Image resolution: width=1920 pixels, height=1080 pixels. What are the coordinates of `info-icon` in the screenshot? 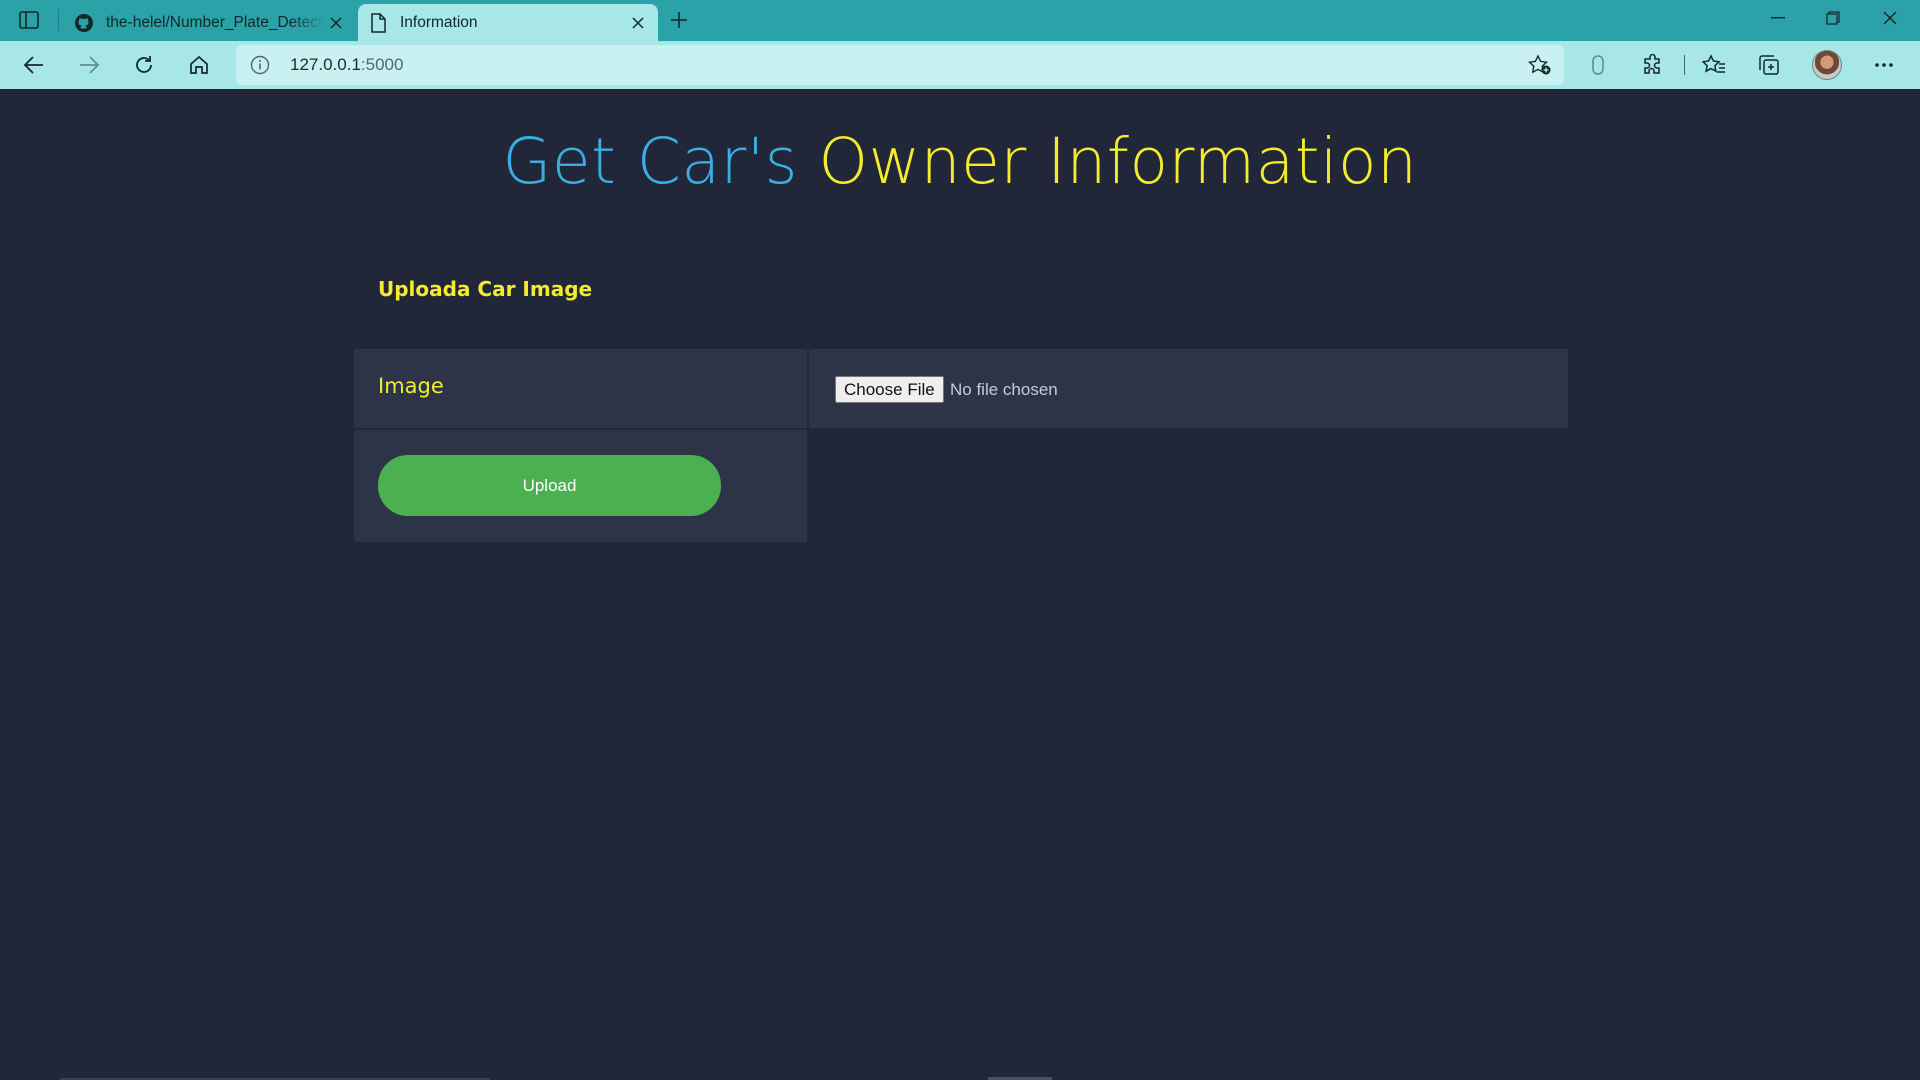 It's located at (260, 65).